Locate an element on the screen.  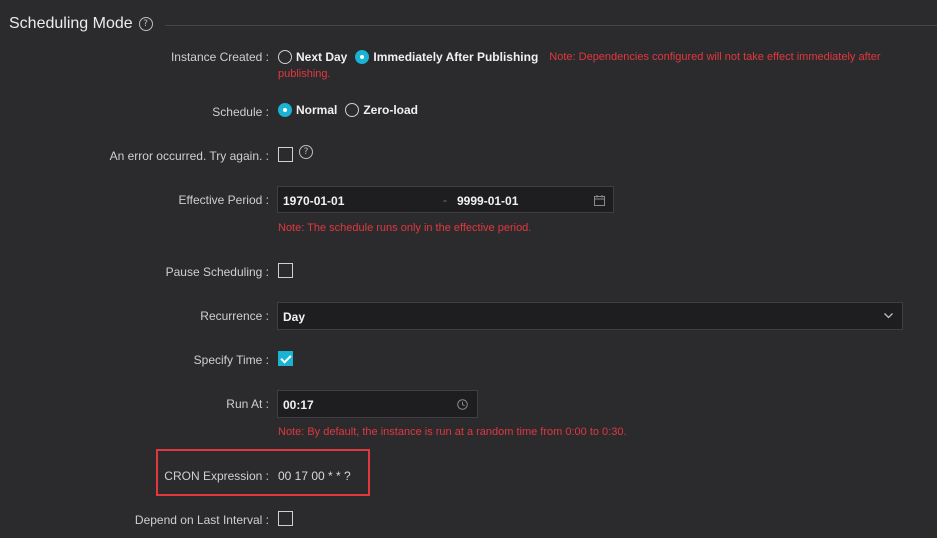
immediately-after-publishing-radio: Immediately After Publishing is located at coordinates (446, 57).